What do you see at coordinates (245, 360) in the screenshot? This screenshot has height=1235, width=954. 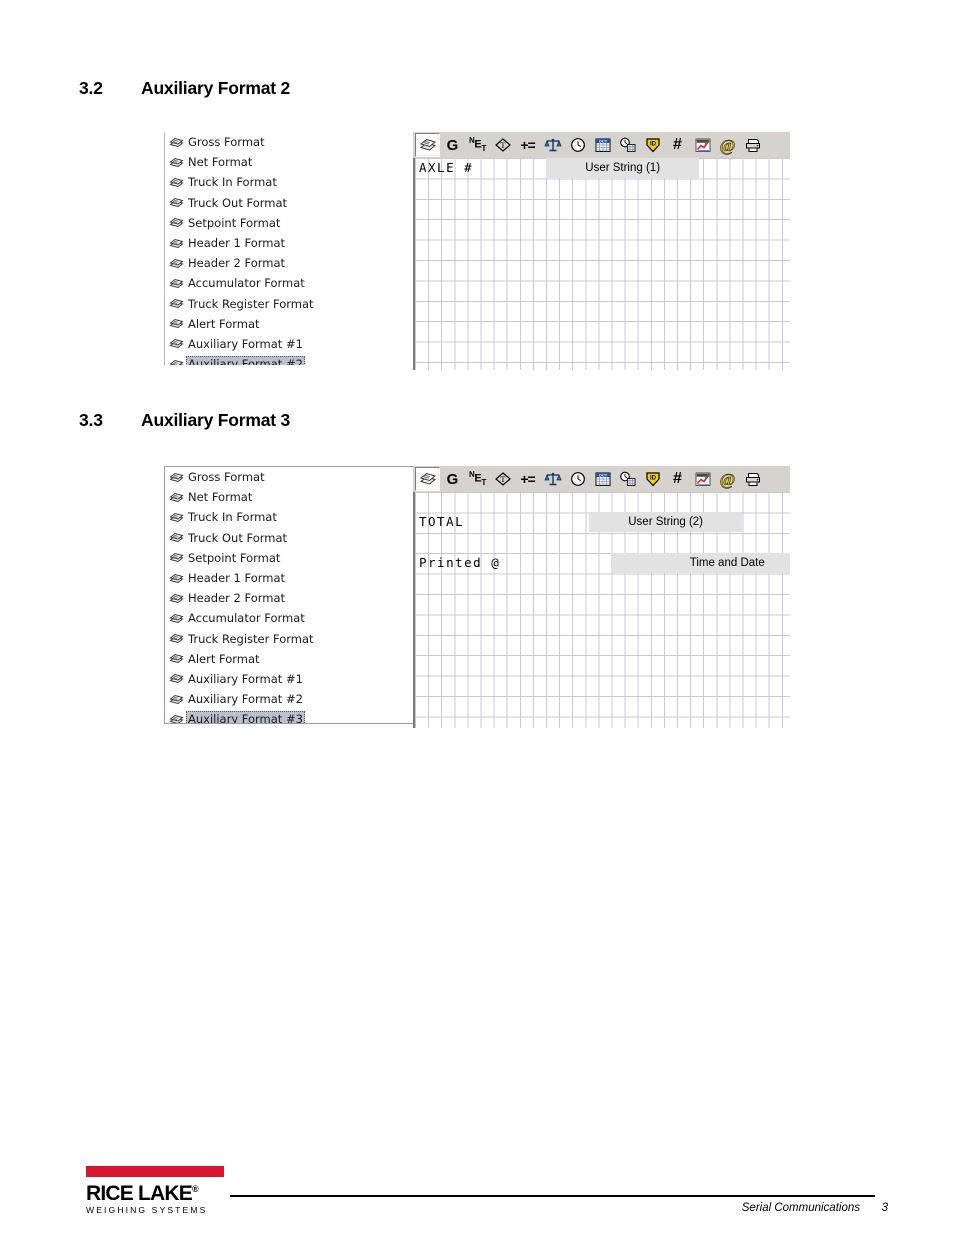 I see `format-tree-item-label: Auxiliary Format #2` at bounding box center [245, 360].